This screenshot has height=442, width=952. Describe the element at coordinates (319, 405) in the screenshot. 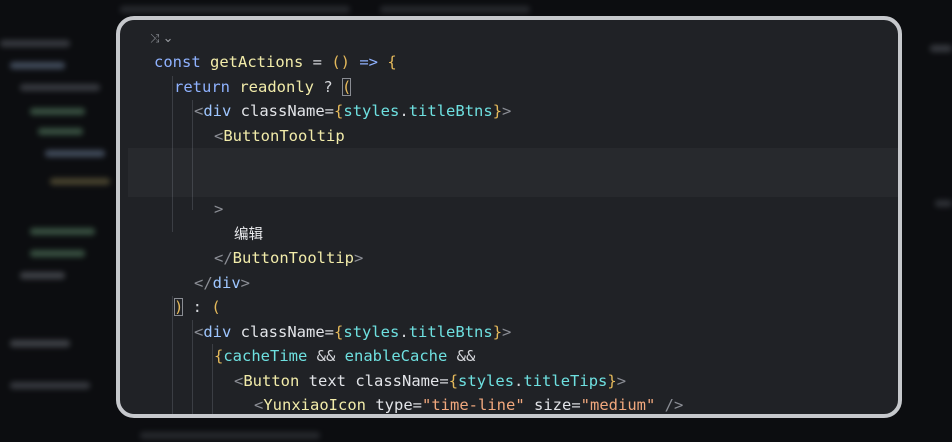

I see `code-token: YunxiaoIcon` at that location.